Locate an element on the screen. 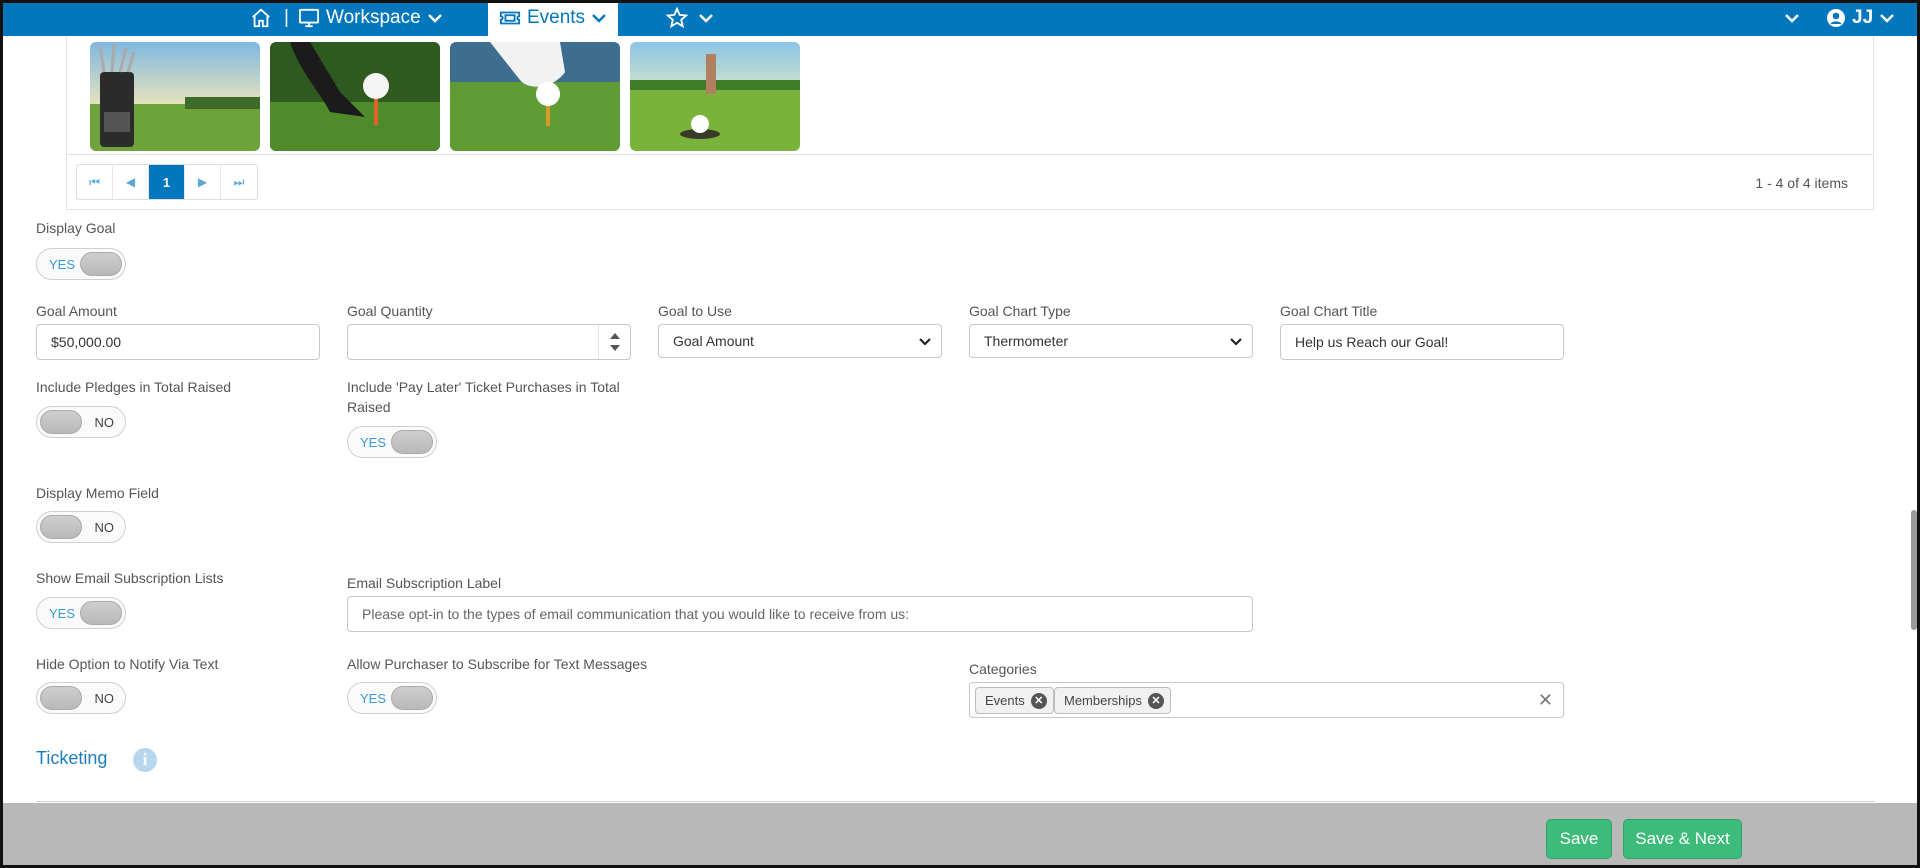  goal-chart-title-label: Goal Chart Title is located at coordinates (1329, 311).